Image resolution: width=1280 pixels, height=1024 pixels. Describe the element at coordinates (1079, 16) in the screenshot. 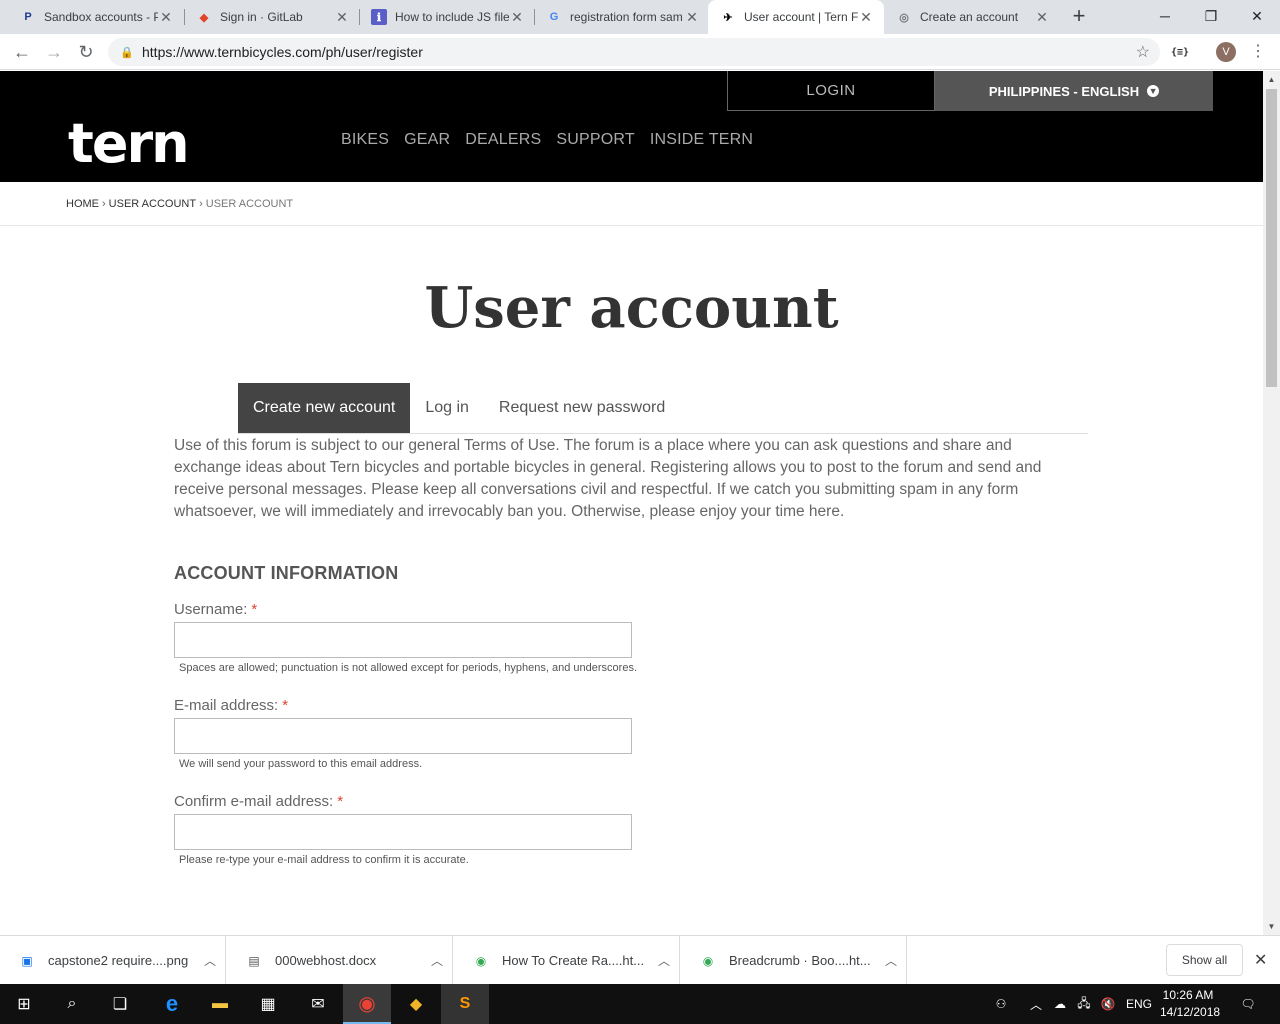

I see `new-tab-button: +` at that location.